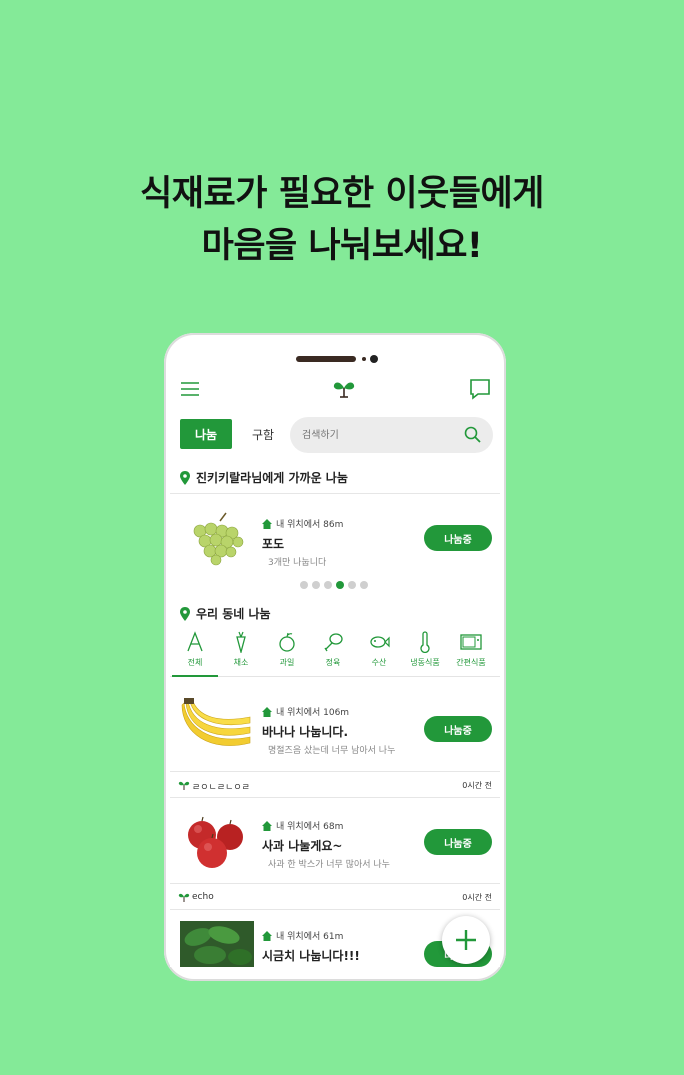 The image size is (684, 1075). Describe the element at coordinates (374, 359) in the screenshot. I see `phone-camera` at that location.